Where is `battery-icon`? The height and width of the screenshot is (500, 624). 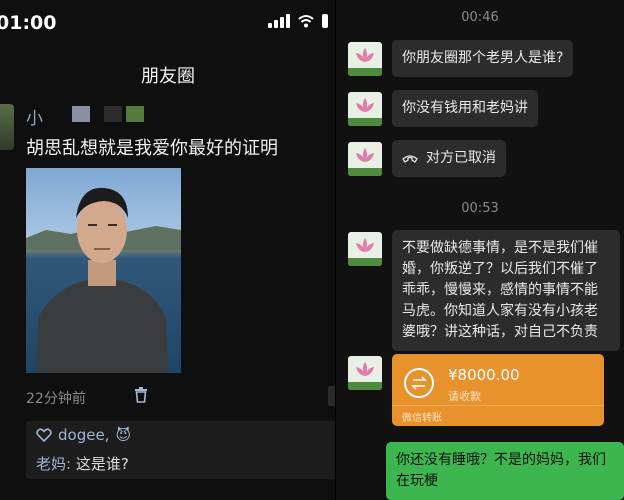
battery-icon is located at coordinates (325, 21).